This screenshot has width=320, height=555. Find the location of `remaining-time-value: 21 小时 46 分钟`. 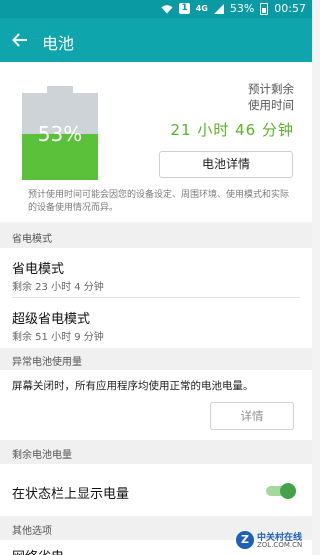

remaining-time-value: 21 小时 46 分钟 is located at coordinates (232, 130).